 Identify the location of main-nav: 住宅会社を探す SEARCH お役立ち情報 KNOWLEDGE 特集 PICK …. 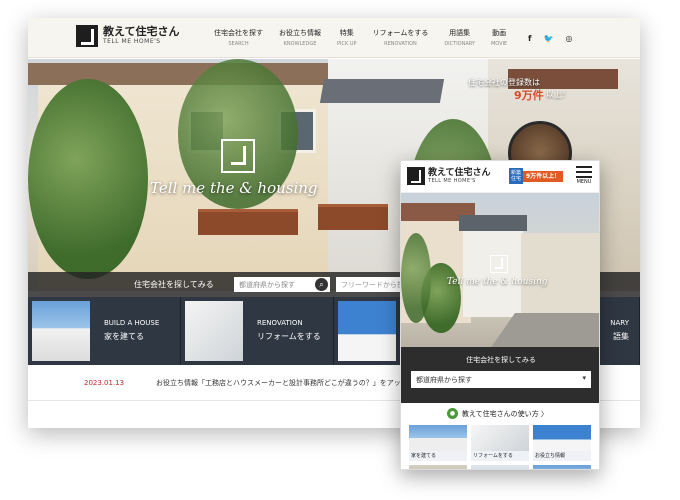
(360, 38).